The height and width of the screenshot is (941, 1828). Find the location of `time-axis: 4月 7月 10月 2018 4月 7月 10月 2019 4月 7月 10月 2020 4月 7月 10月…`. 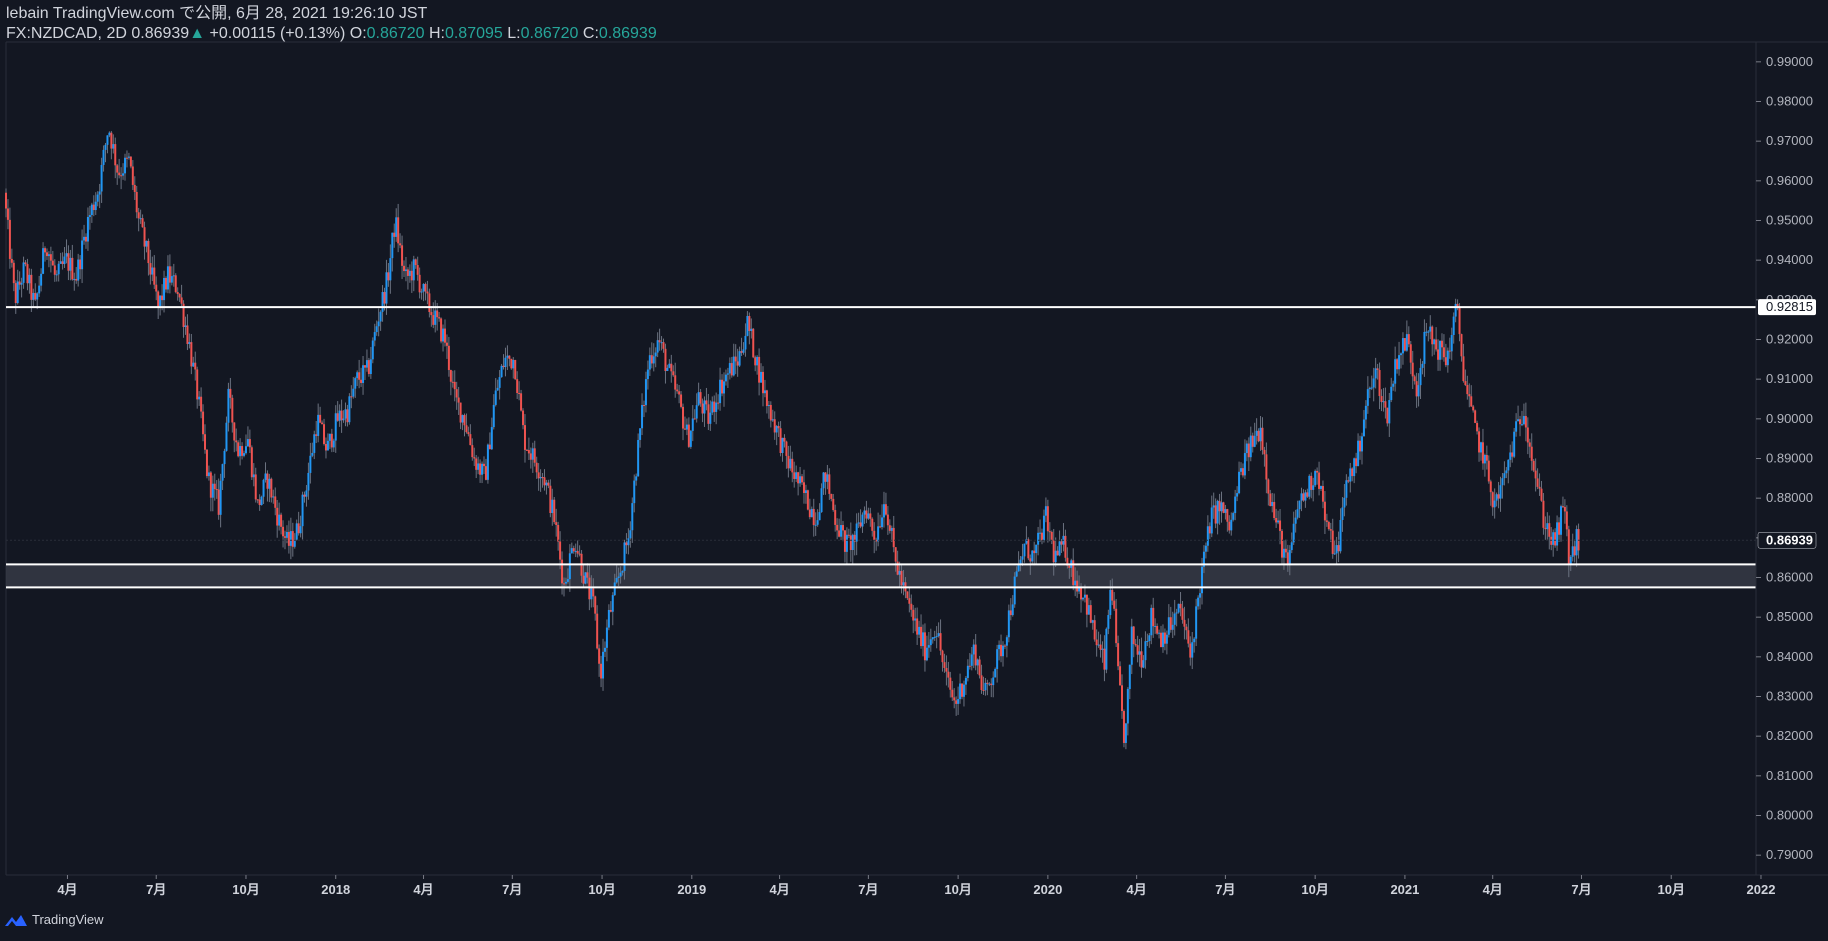

time-axis: 4月 7月 10月 2018 4月 7月 10月 2019 4月 7月 10月 2020 4月 7月 10月… is located at coordinates (916, 886).